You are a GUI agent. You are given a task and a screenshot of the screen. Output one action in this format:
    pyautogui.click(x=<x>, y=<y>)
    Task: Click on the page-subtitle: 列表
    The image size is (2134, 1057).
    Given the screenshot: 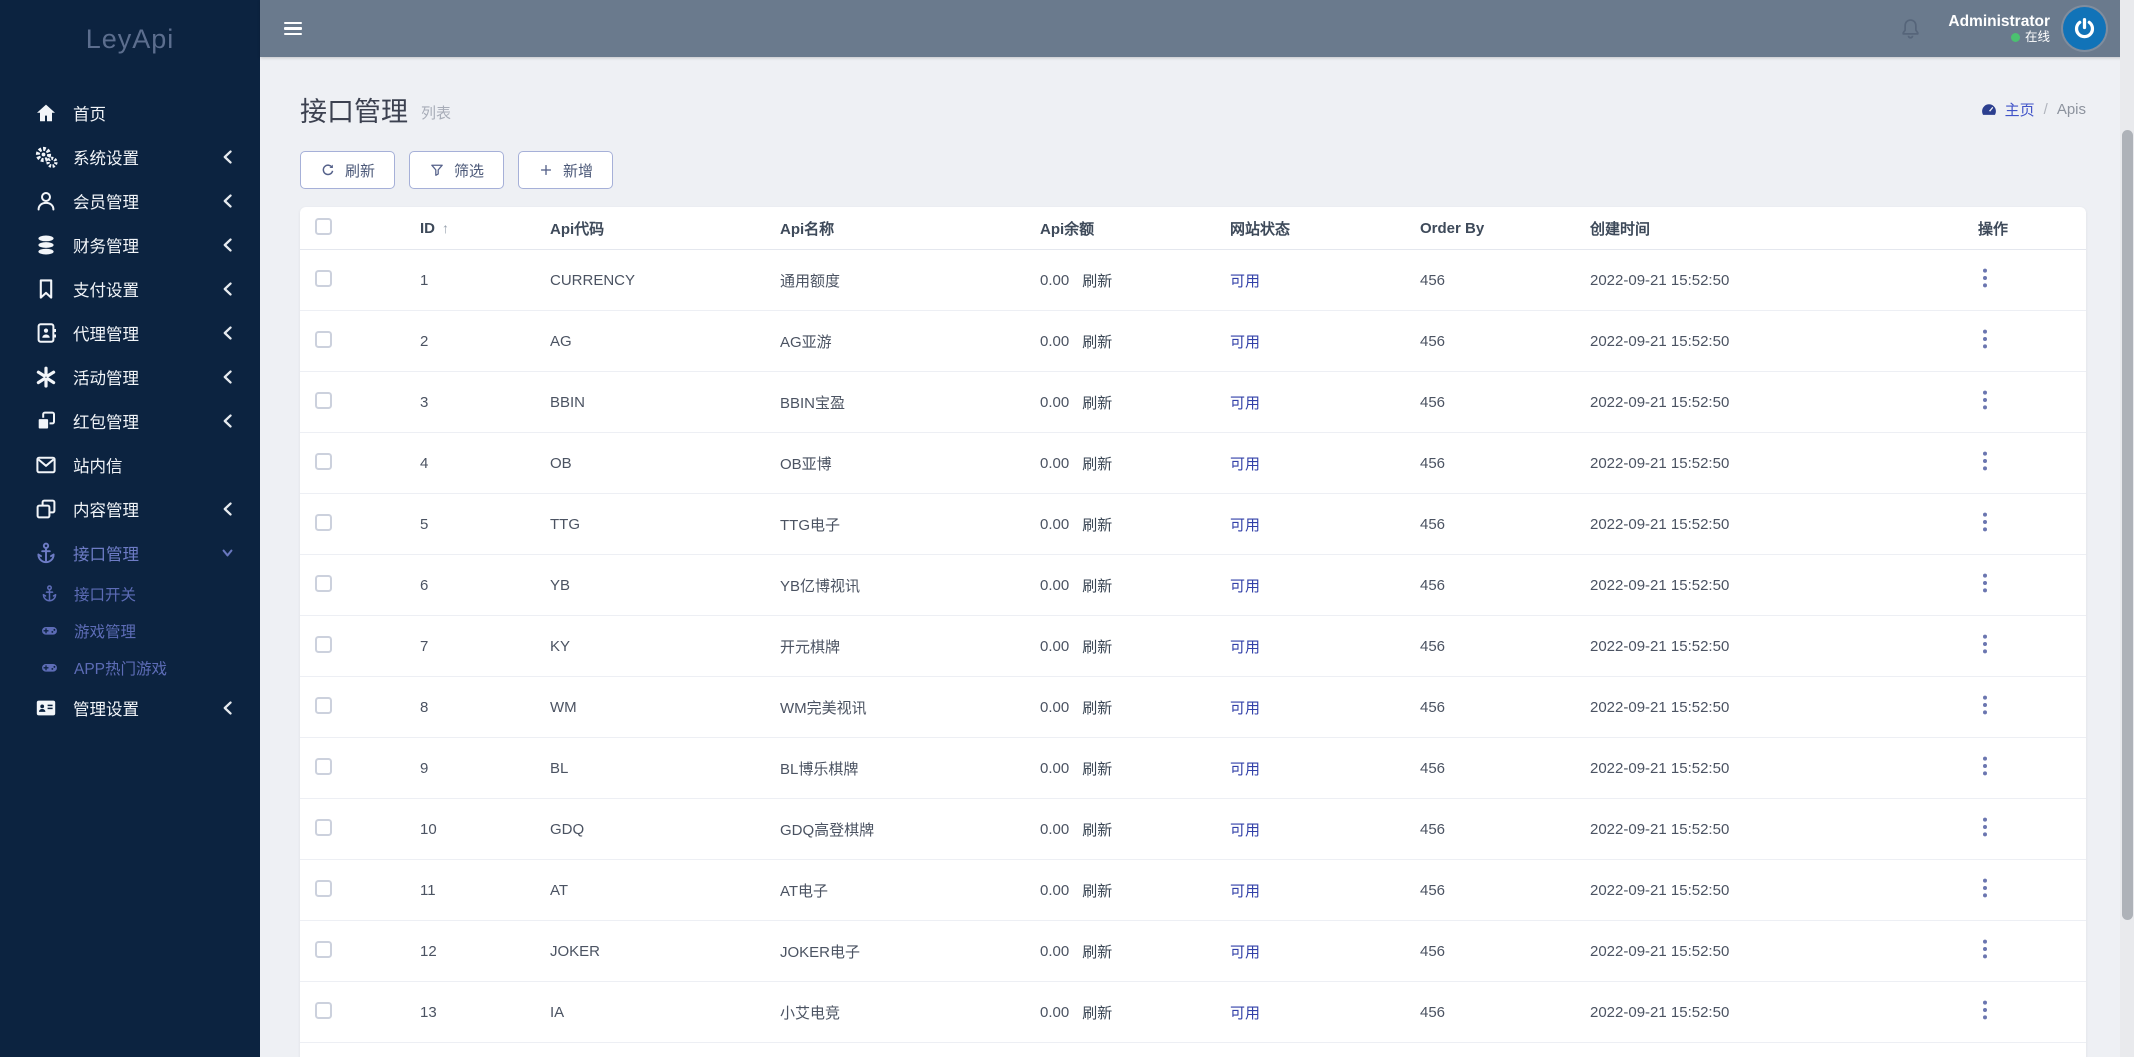 What is the action you would take?
    pyautogui.click(x=436, y=113)
    